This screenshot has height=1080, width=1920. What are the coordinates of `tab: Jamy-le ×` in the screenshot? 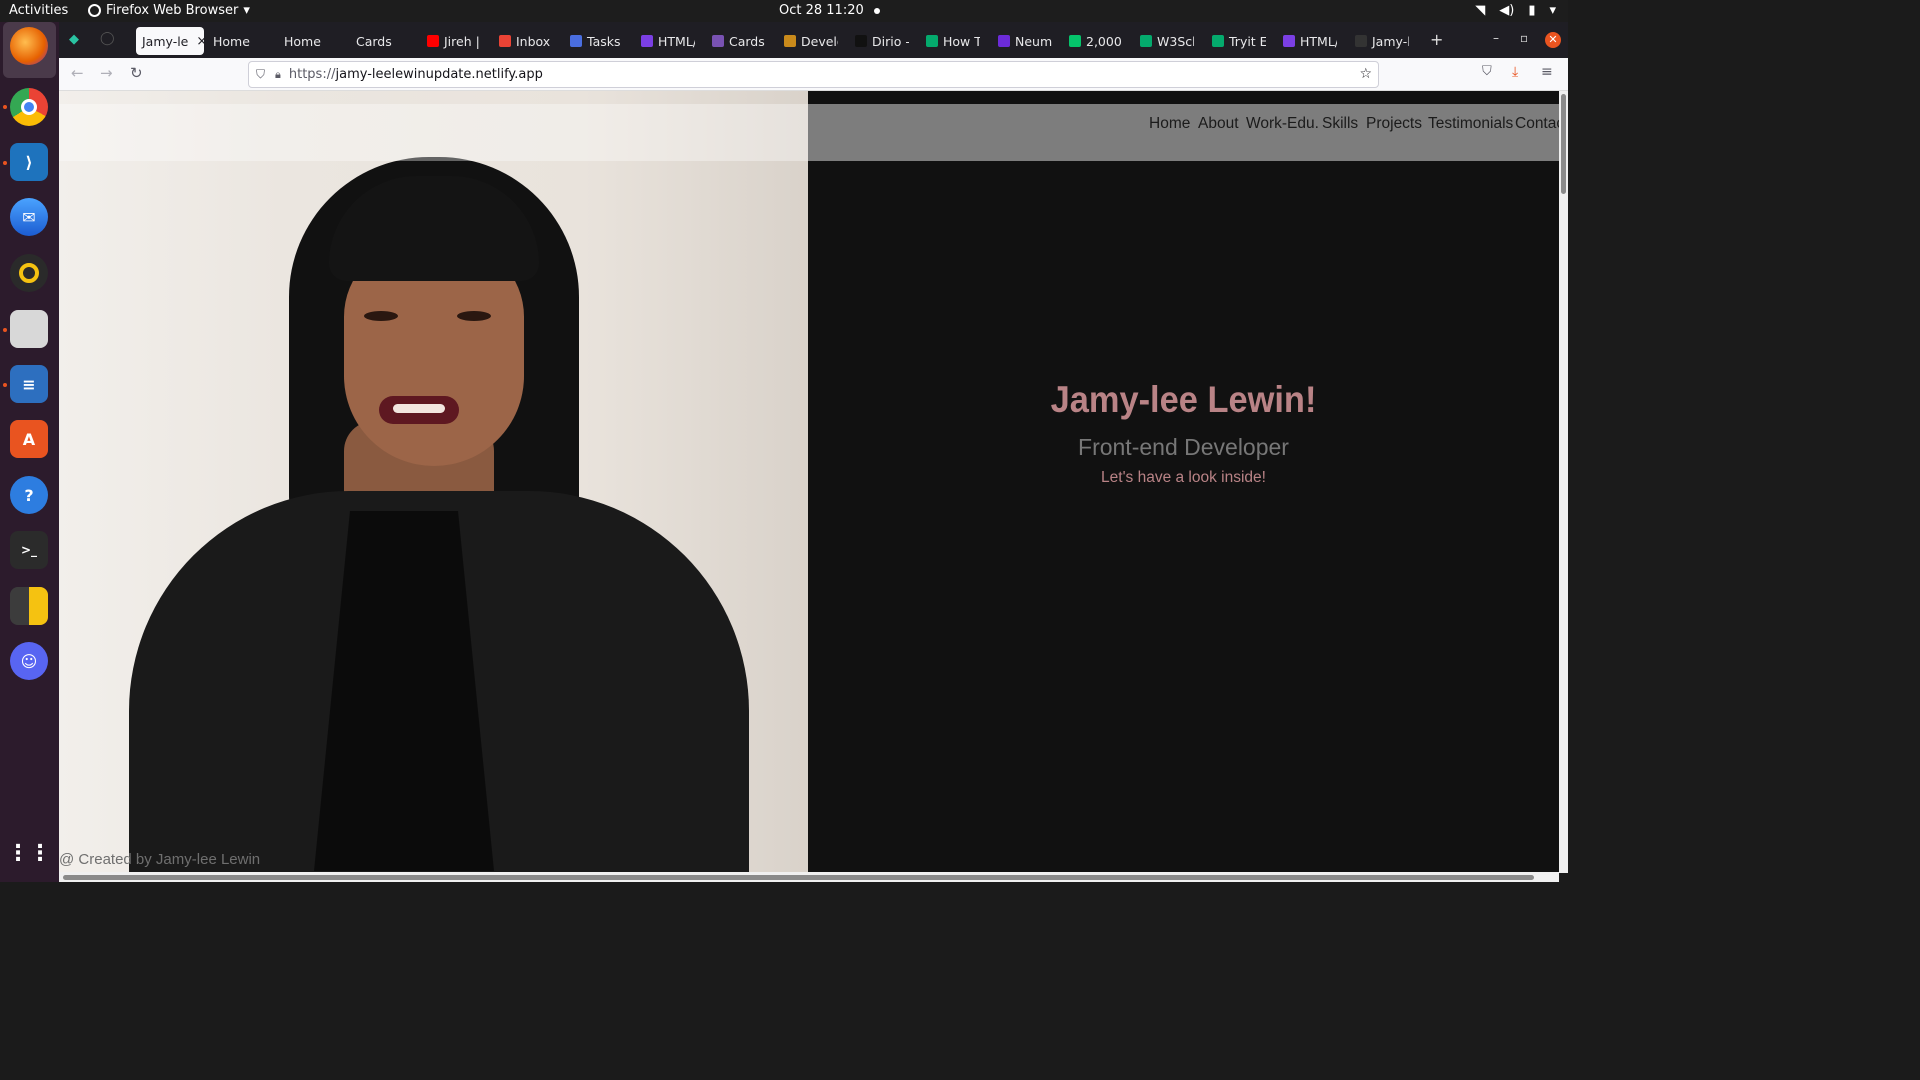 It's located at (170, 41).